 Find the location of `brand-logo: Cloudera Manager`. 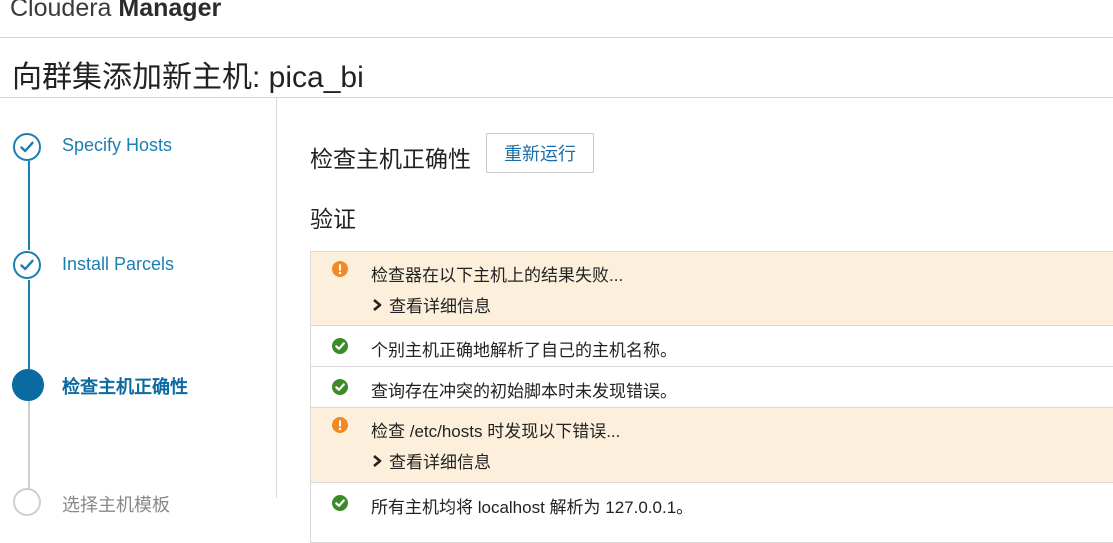

brand-logo: Cloudera Manager is located at coordinates (115, 11).